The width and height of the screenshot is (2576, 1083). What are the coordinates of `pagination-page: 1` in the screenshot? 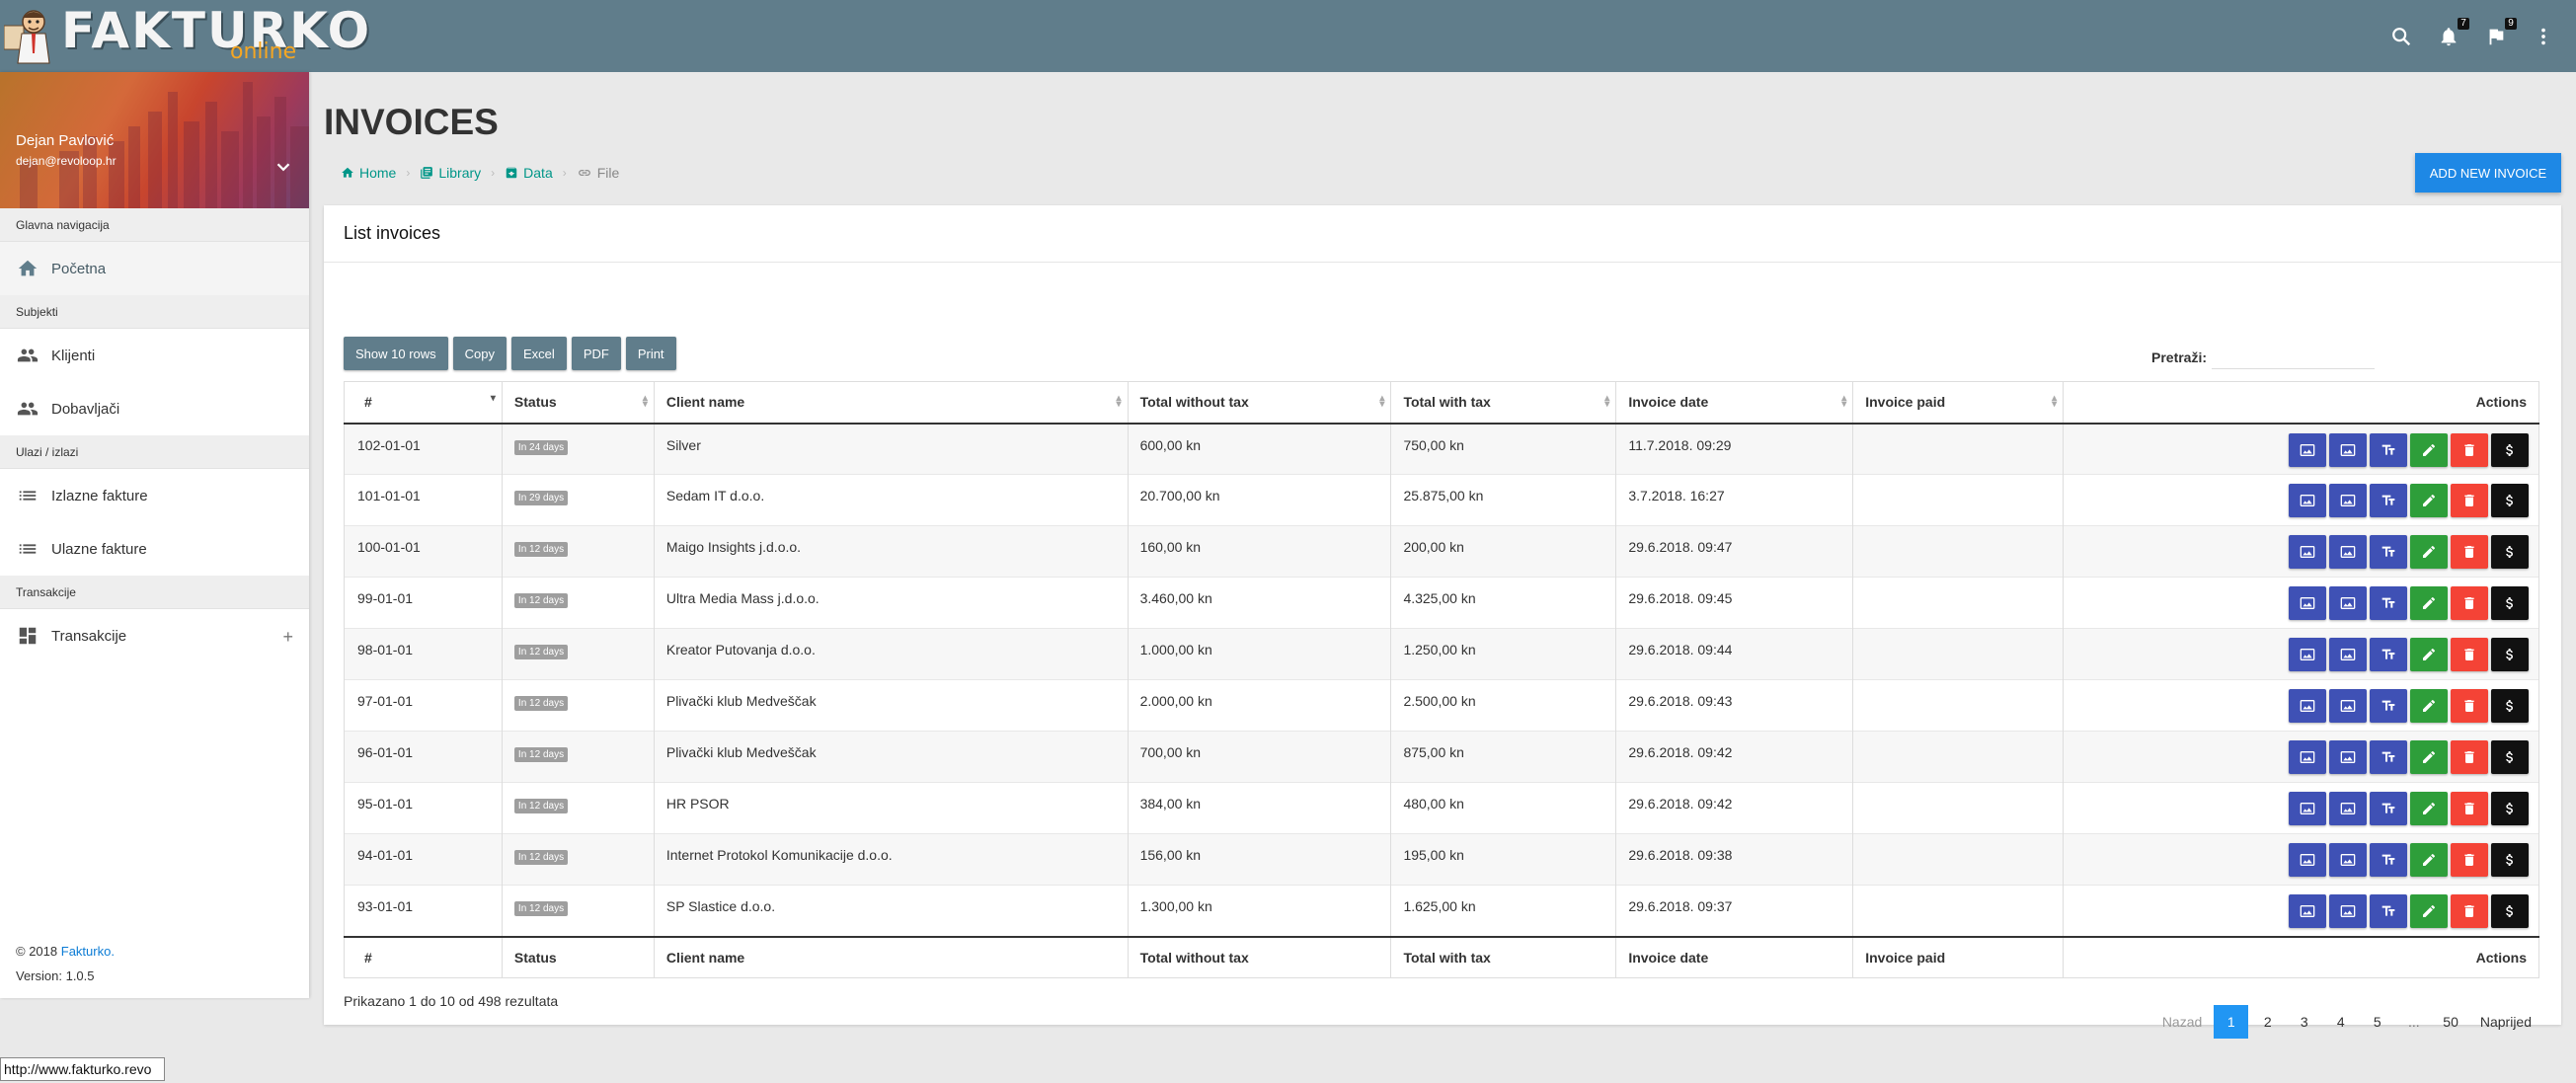 It's located at (2231, 1022).